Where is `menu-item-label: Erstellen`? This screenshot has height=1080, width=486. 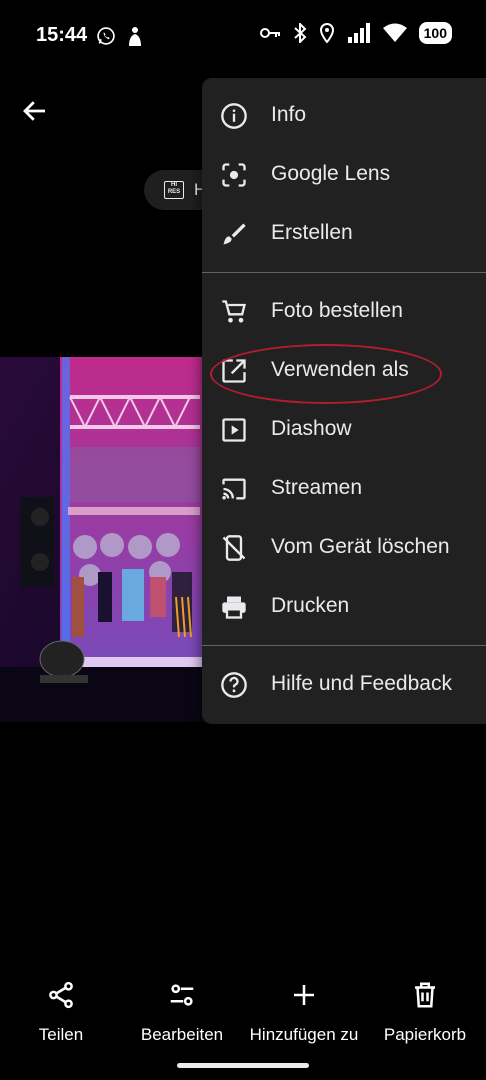 menu-item-label: Erstellen is located at coordinates (312, 232).